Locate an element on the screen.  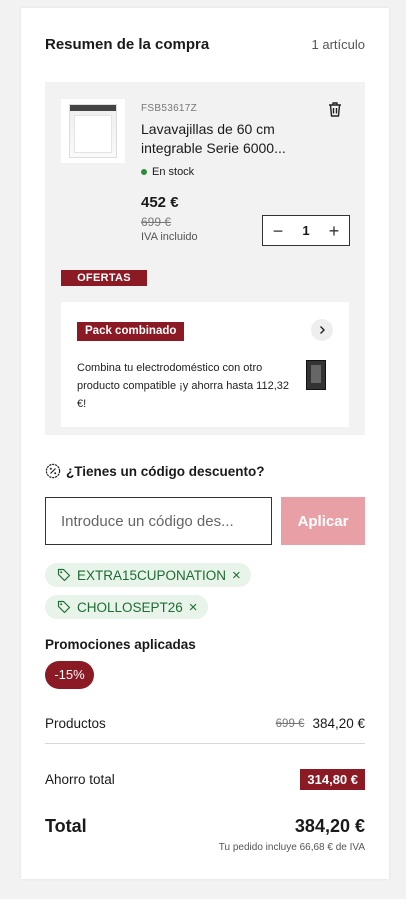
coupon-code: EXTRA15CUPONATION is located at coordinates (152, 575).